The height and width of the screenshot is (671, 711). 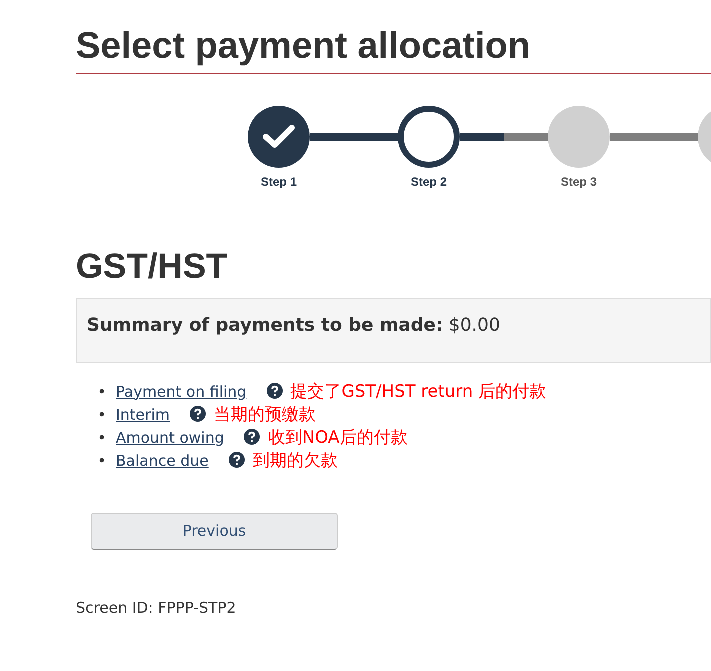 What do you see at coordinates (418, 392) in the screenshot?
I see `annotation-note: 提交了GST/HST return 后的付款` at bounding box center [418, 392].